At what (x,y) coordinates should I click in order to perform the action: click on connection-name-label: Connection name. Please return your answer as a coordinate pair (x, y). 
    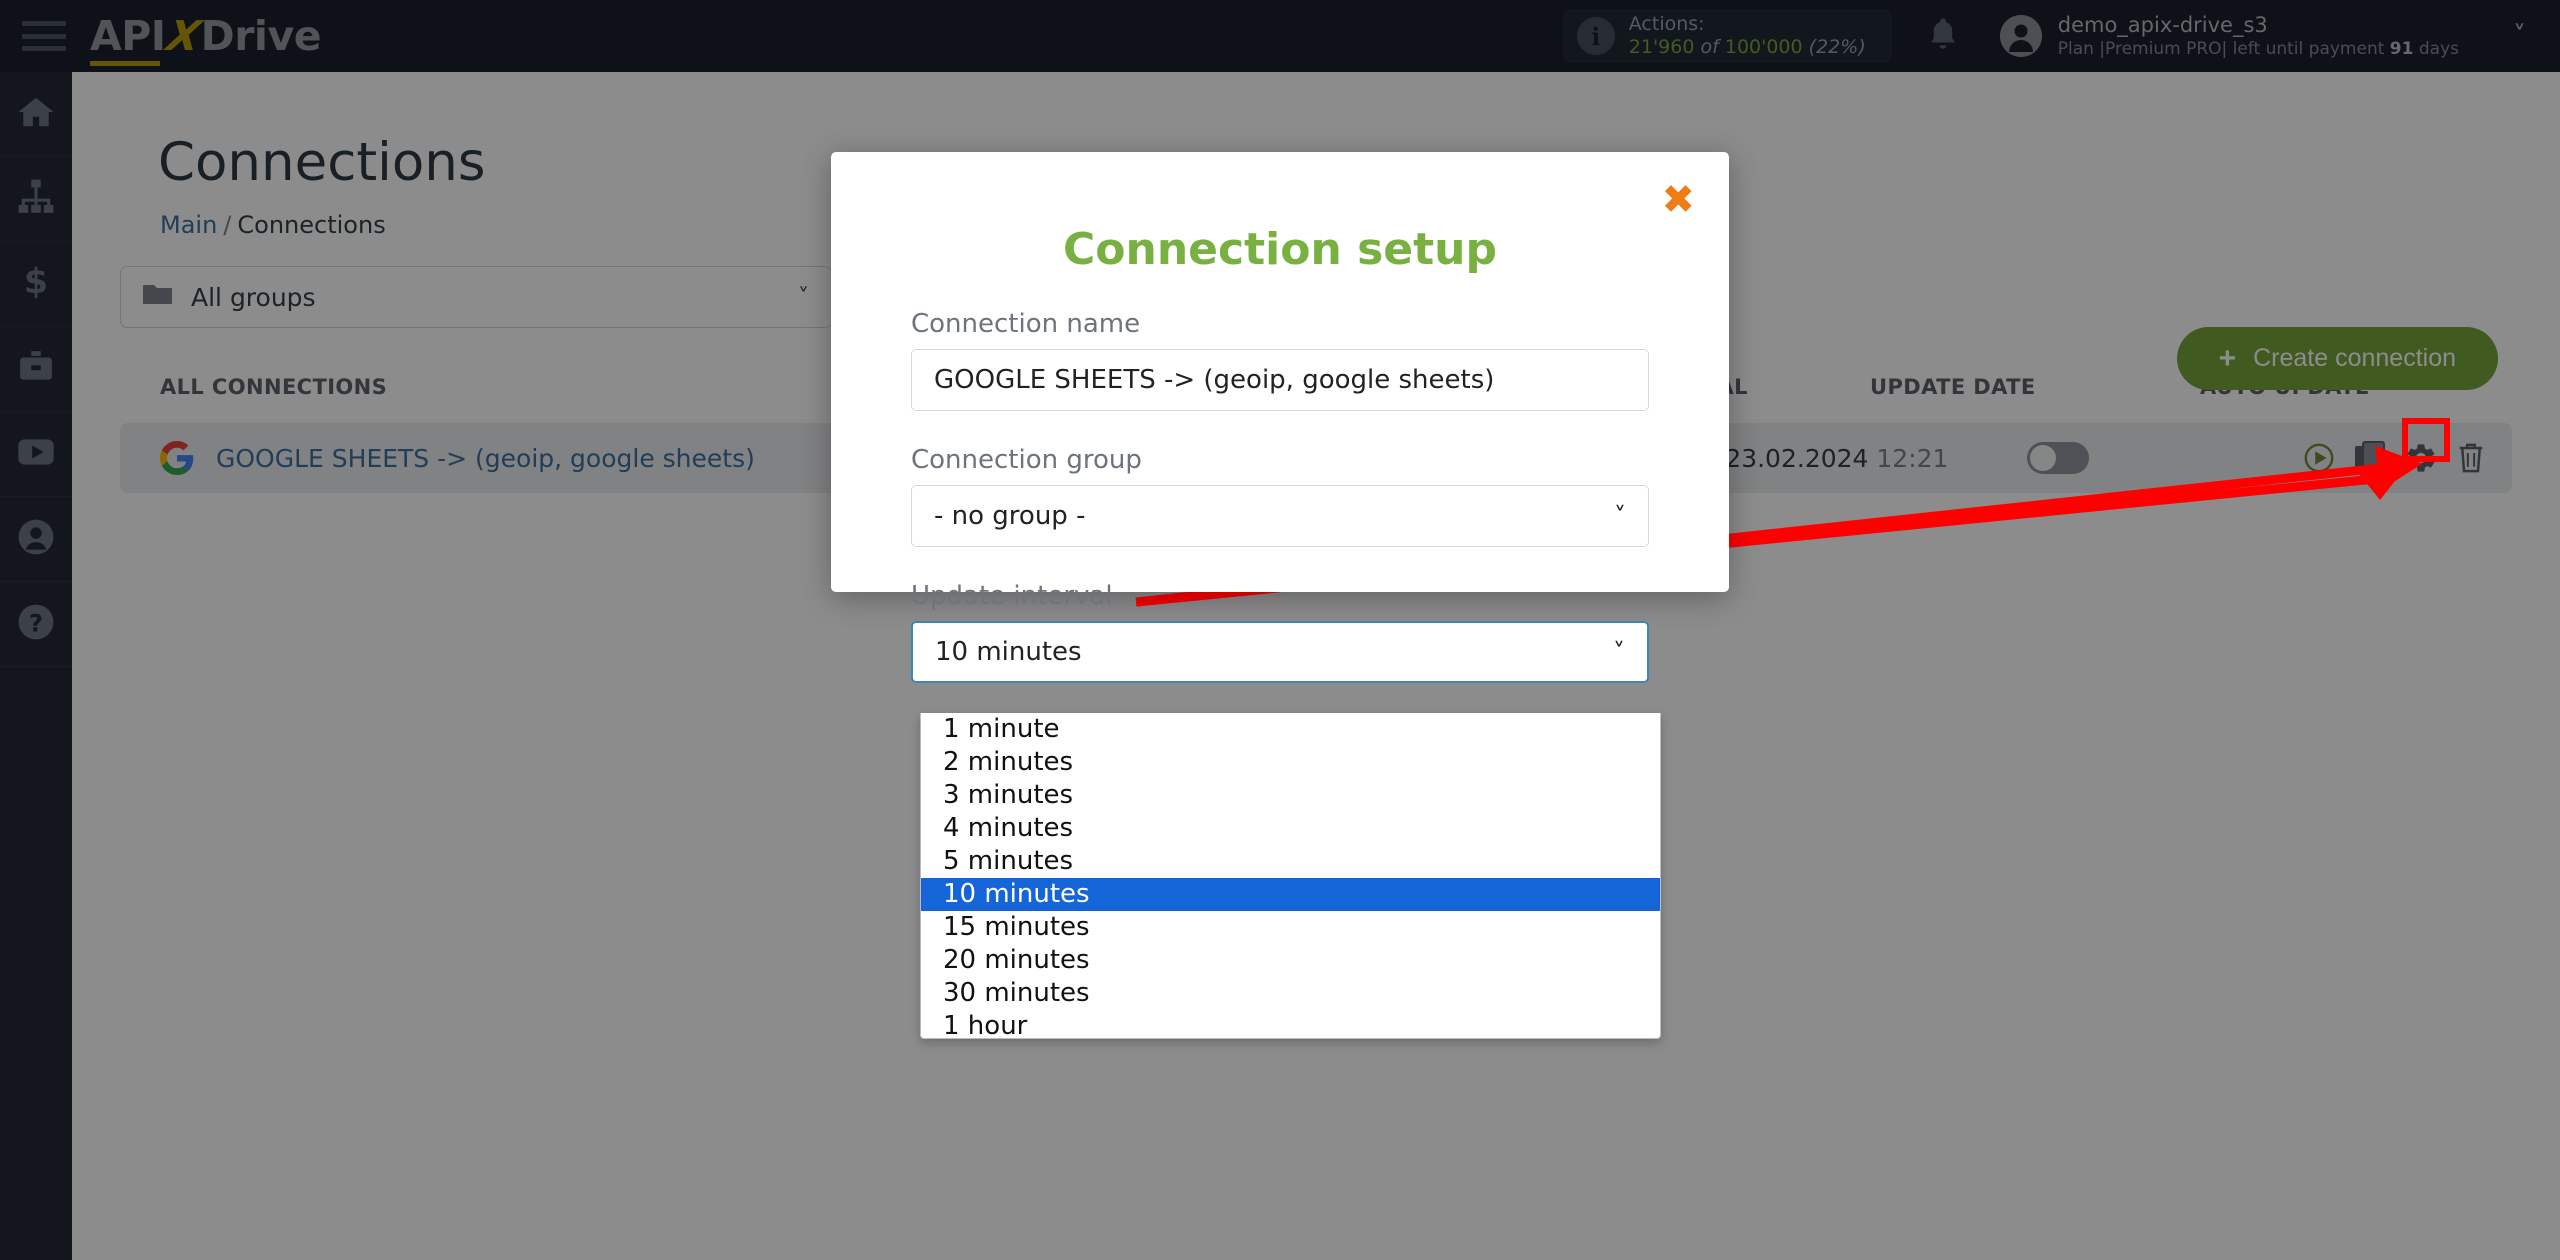
    Looking at the image, I should click on (1026, 324).